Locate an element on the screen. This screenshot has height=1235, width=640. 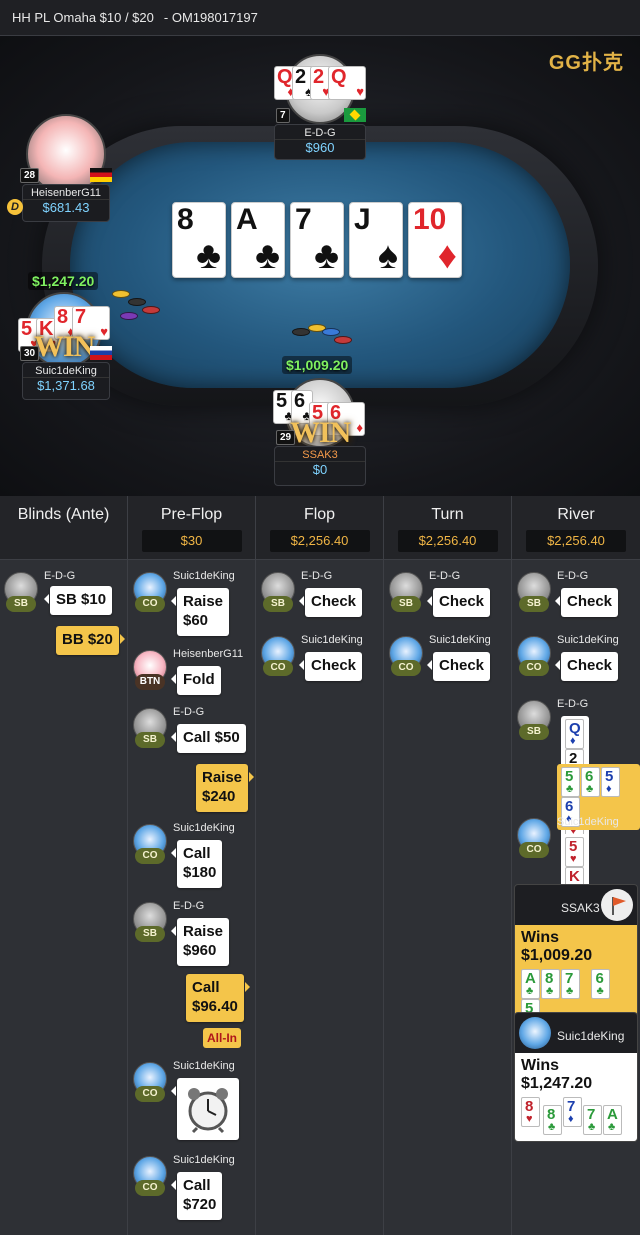
mini-card: 5♣ is located at coordinates (570, 782).